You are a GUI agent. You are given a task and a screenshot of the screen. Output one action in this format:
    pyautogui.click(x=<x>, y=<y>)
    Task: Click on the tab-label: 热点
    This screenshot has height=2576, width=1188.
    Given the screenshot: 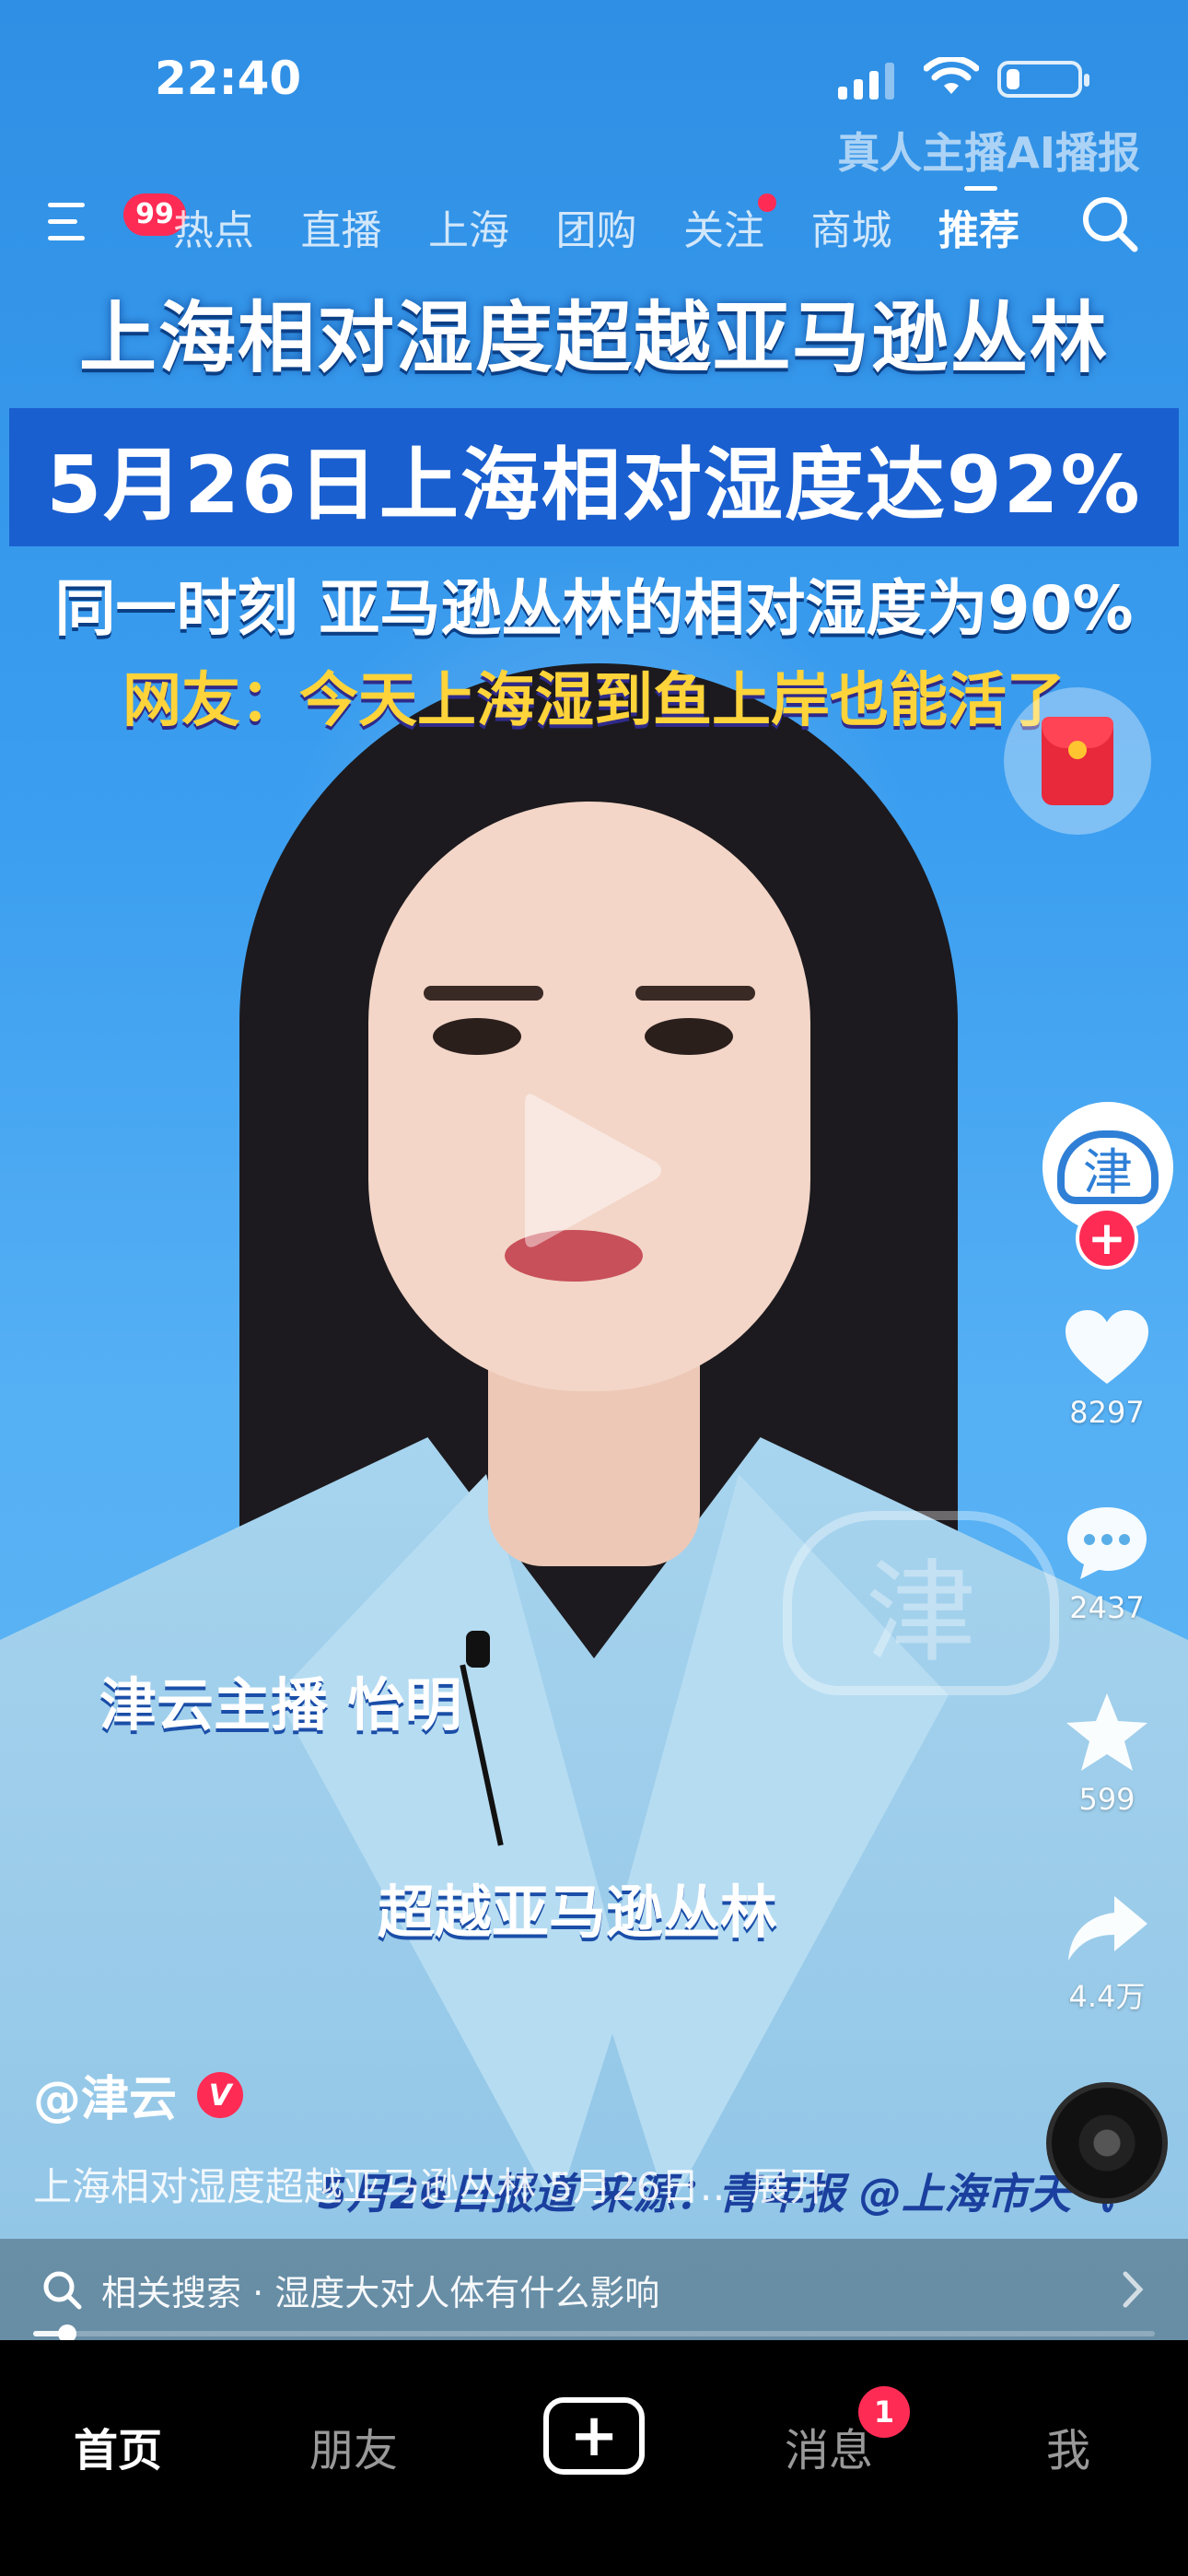 What is the action you would take?
    pyautogui.click(x=213, y=230)
    